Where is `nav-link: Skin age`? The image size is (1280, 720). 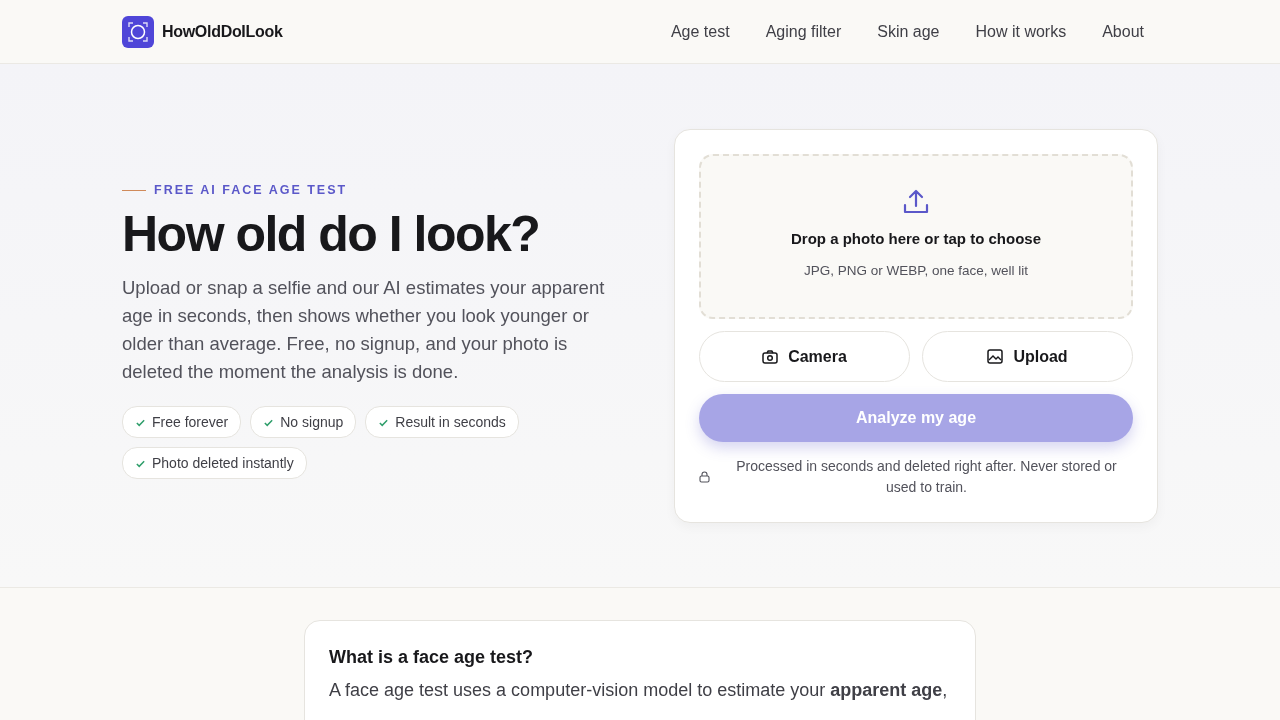
nav-link: Skin age is located at coordinates (908, 31).